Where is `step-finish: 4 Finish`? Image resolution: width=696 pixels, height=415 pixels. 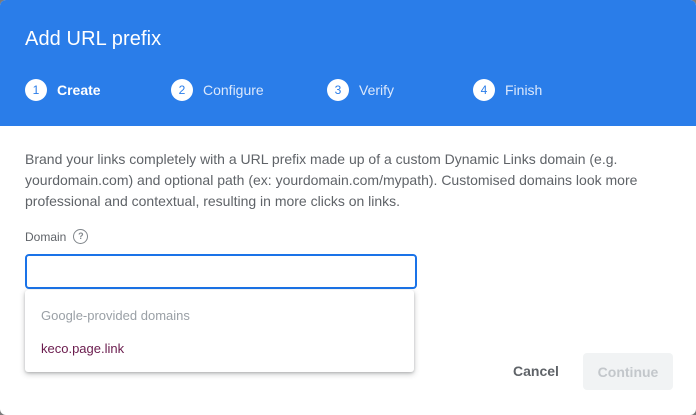 step-finish: 4 Finish is located at coordinates (507, 90).